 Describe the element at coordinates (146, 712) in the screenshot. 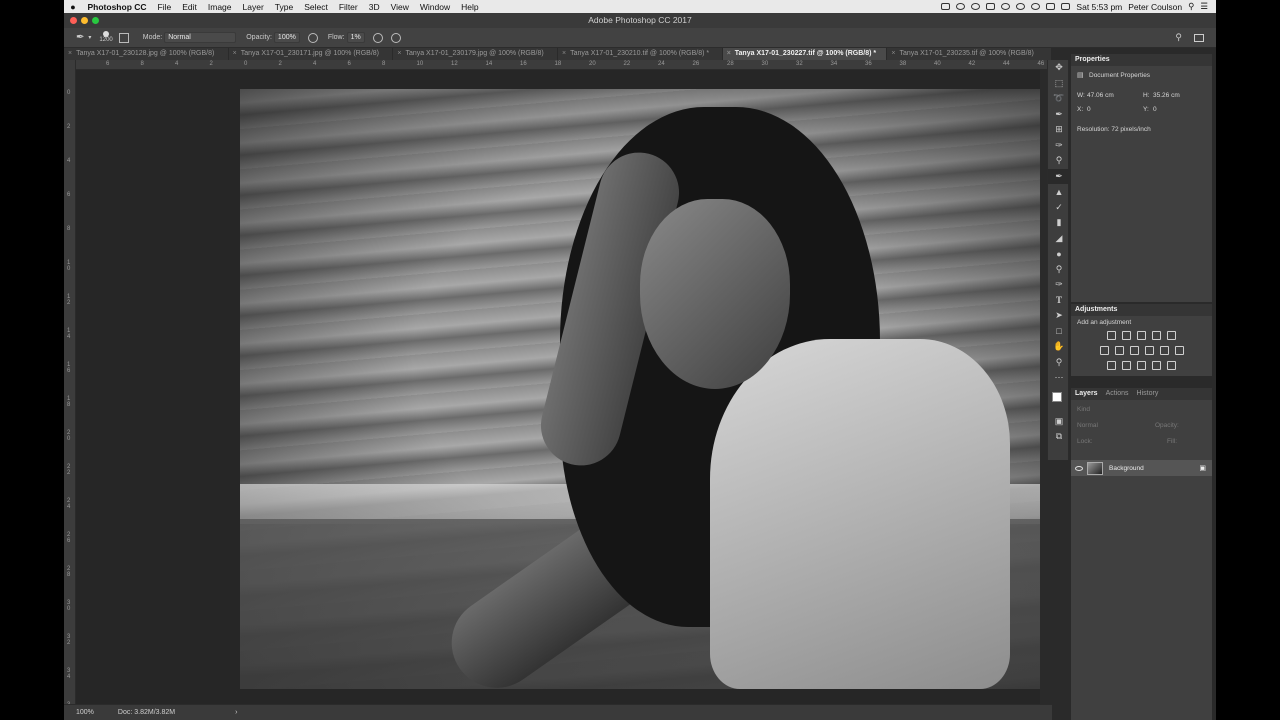

I see `doc-size: Doc: 3.82M/3.82M` at that location.